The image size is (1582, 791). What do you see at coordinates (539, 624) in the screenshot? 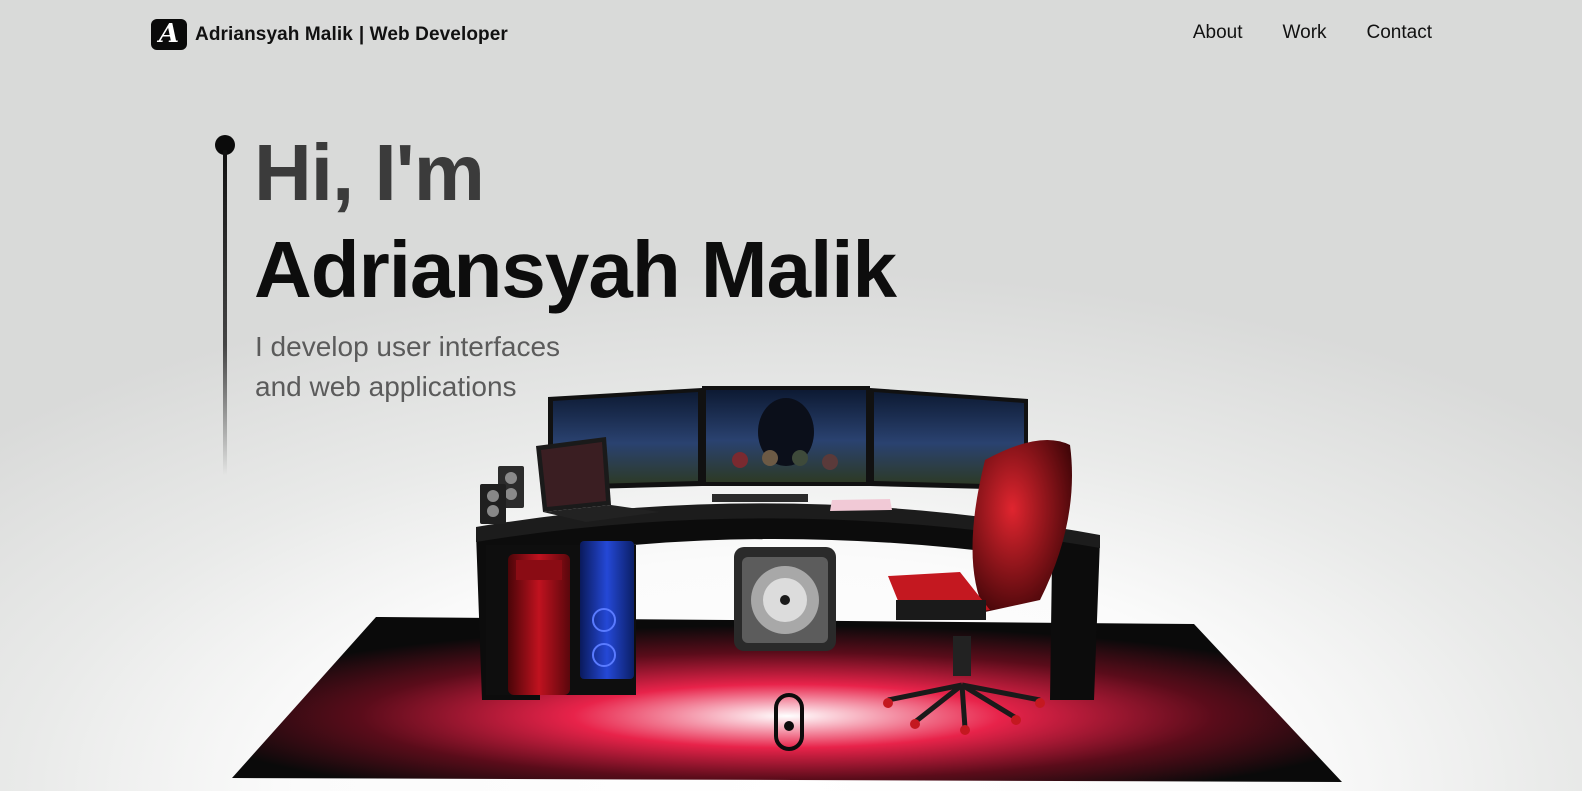
I see `pc-tower-red` at bounding box center [539, 624].